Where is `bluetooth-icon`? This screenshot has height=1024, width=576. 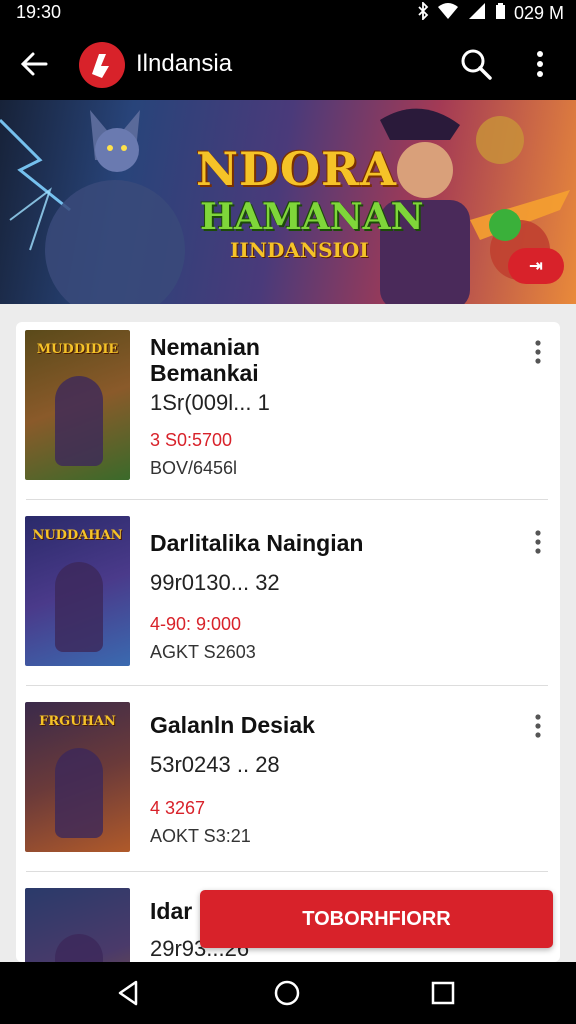 bluetooth-icon is located at coordinates (423, 12).